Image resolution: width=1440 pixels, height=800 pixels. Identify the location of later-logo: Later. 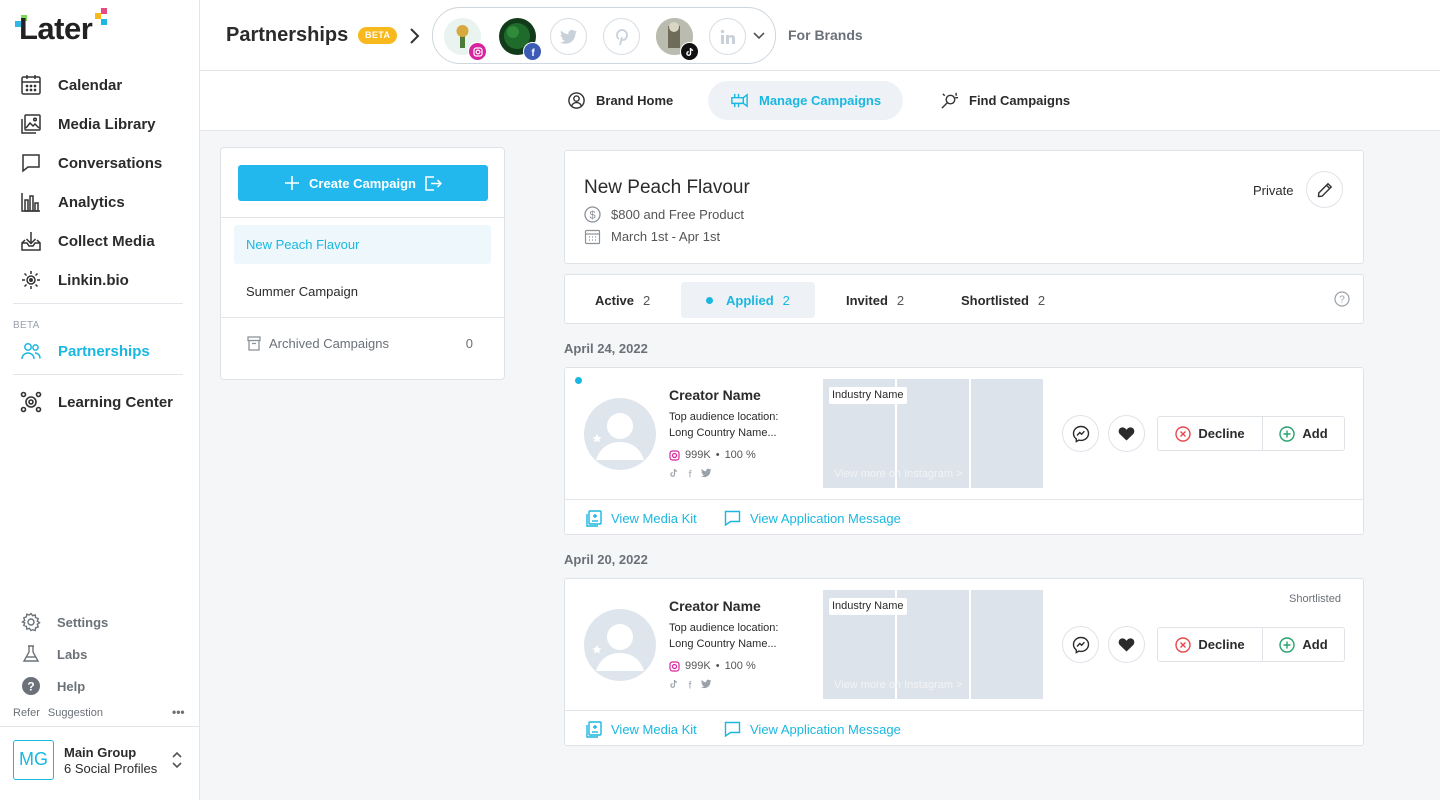
(61, 26).